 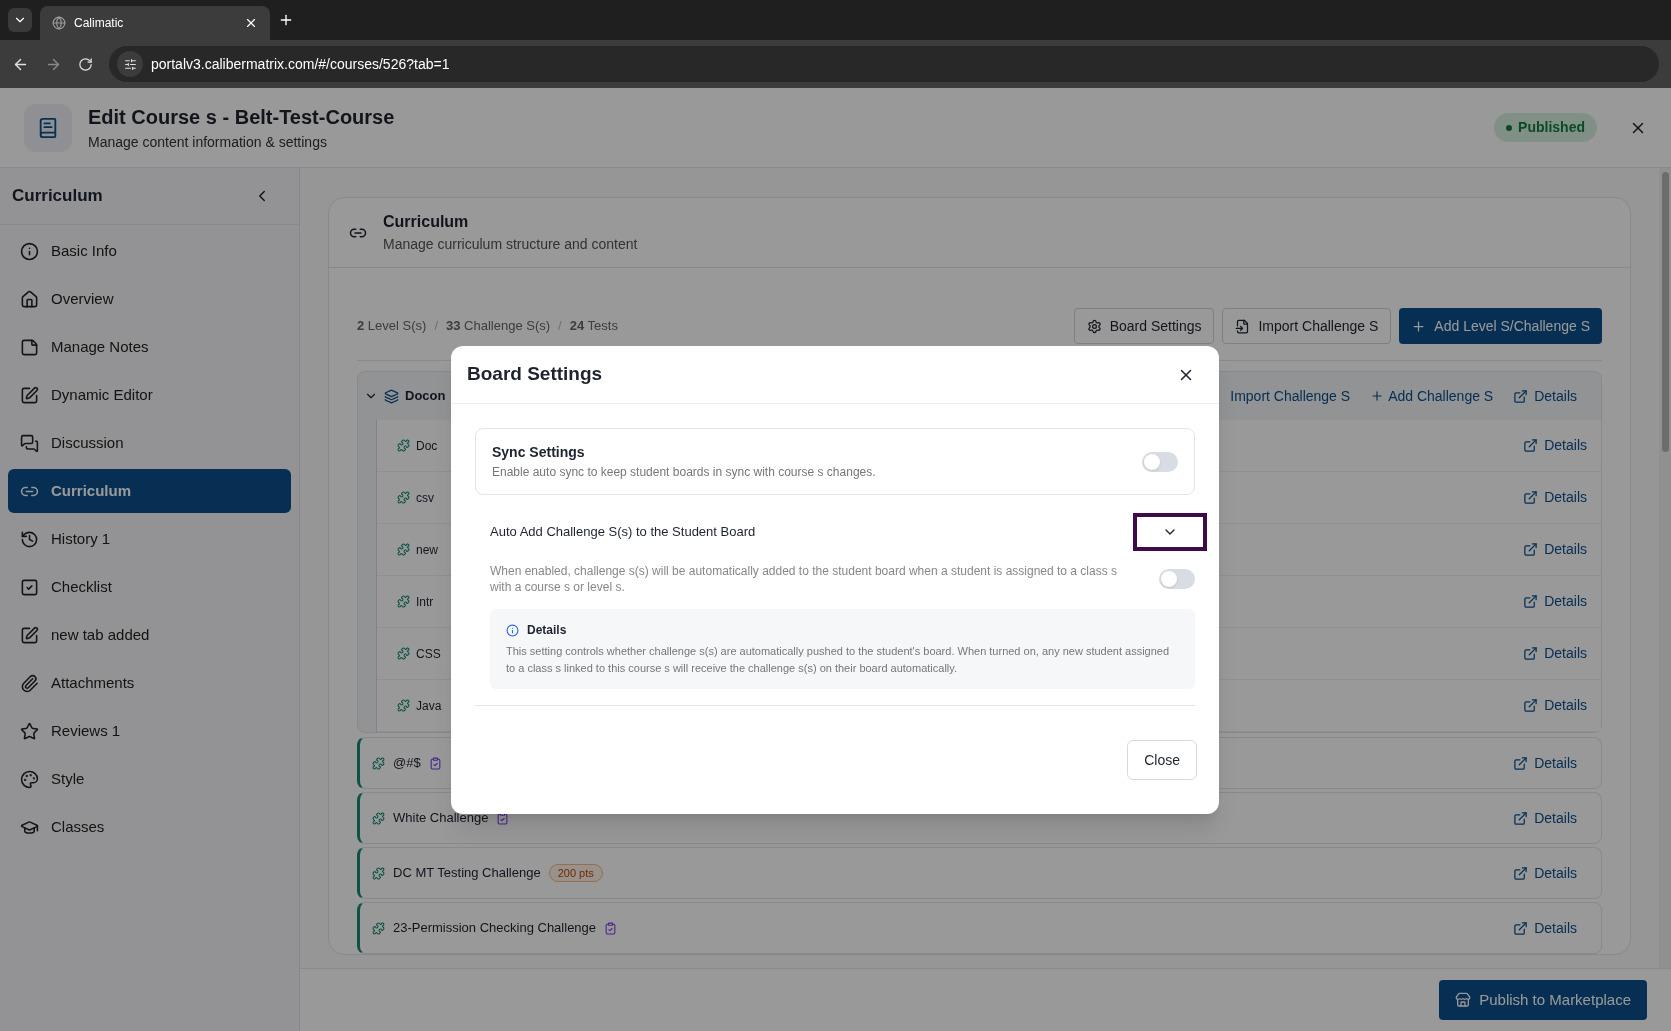 What do you see at coordinates (1307, 326) in the screenshot?
I see `toolbar-button: Import Challenge S` at bounding box center [1307, 326].